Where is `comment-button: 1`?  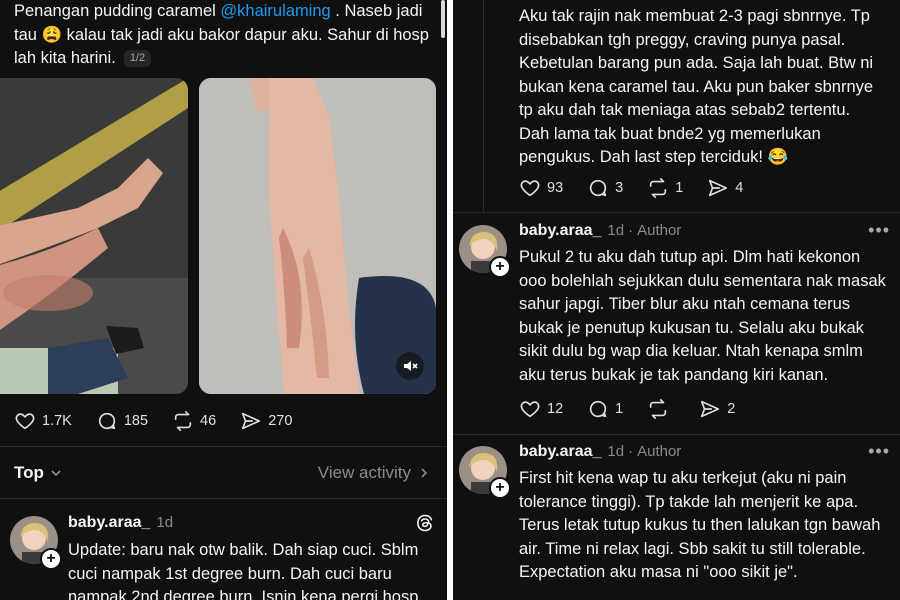
comment-button: 1 is located at coordinates (605, 409).